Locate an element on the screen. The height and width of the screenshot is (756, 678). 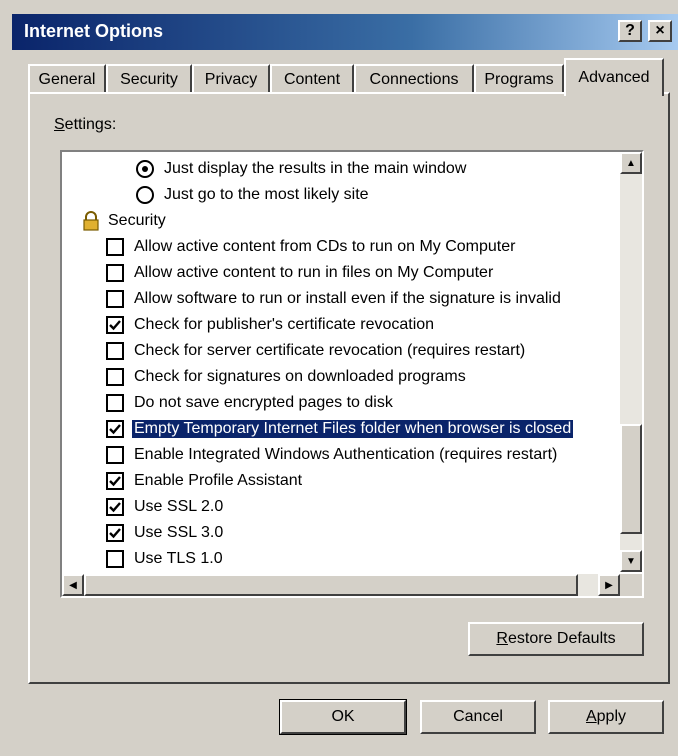
setting-label: Just go to the most likely site is located at coordinates (266, 194).